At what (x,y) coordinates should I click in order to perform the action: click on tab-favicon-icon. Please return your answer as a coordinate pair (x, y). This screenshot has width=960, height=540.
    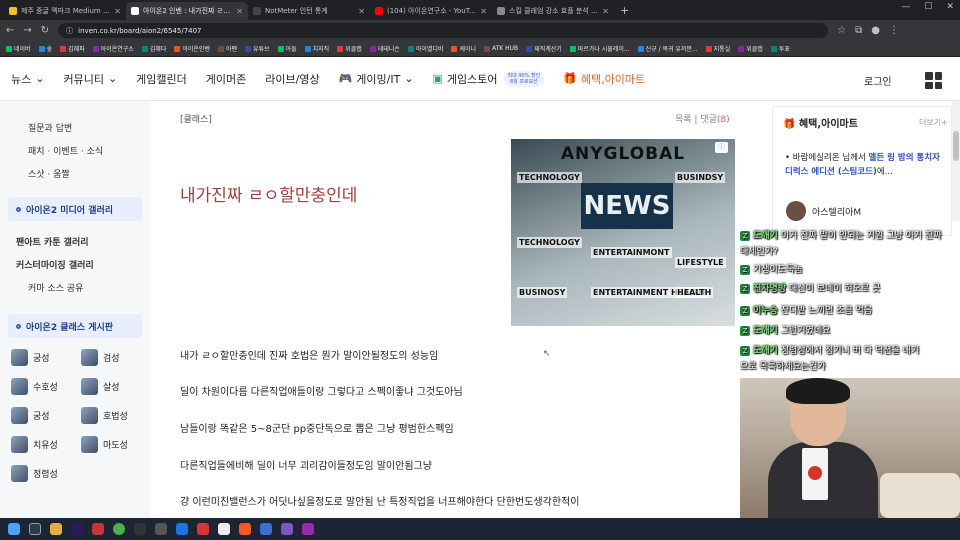
    Looking at the image, I should click on (257, 11).